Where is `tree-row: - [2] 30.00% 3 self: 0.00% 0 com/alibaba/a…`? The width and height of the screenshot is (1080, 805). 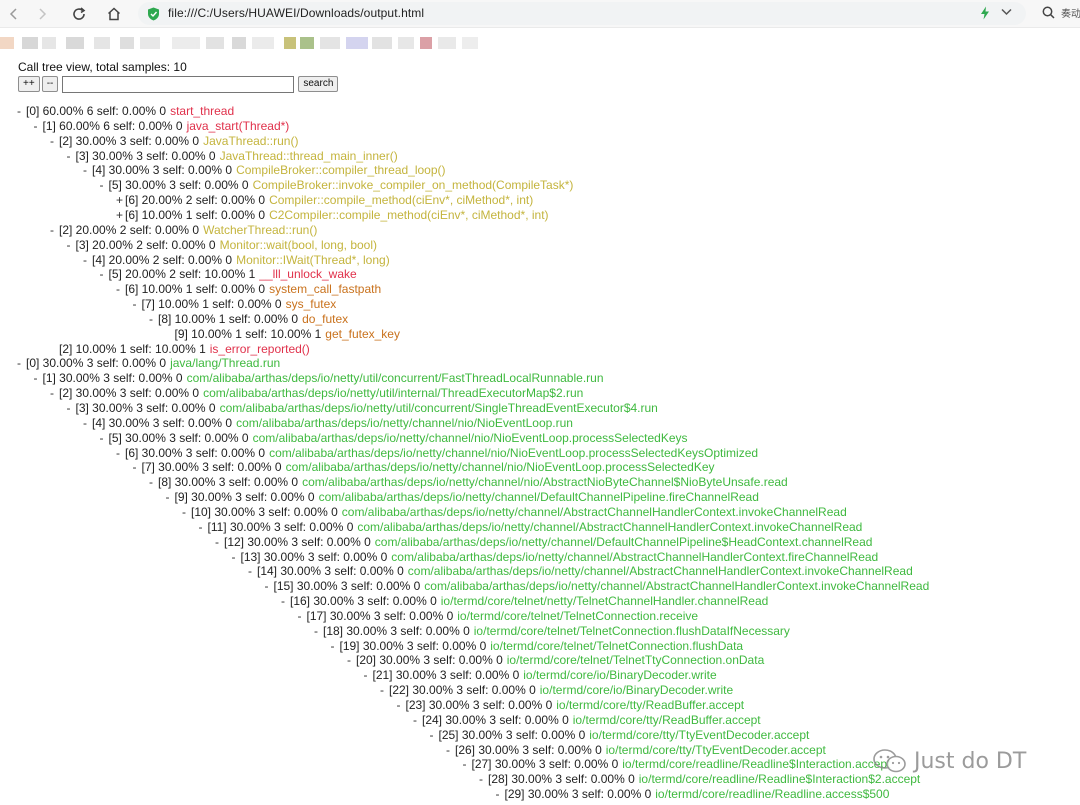 tree-row: - [2] 30.00% 3 self: 0.00% 0 com/alibaba/a… is located at coordinates (316, 393).